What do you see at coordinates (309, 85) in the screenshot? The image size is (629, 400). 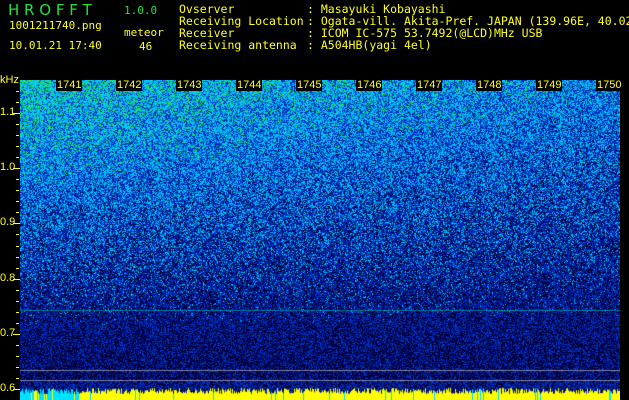 I see `x-tick-label: 1745` at bounding box center [309, 85].